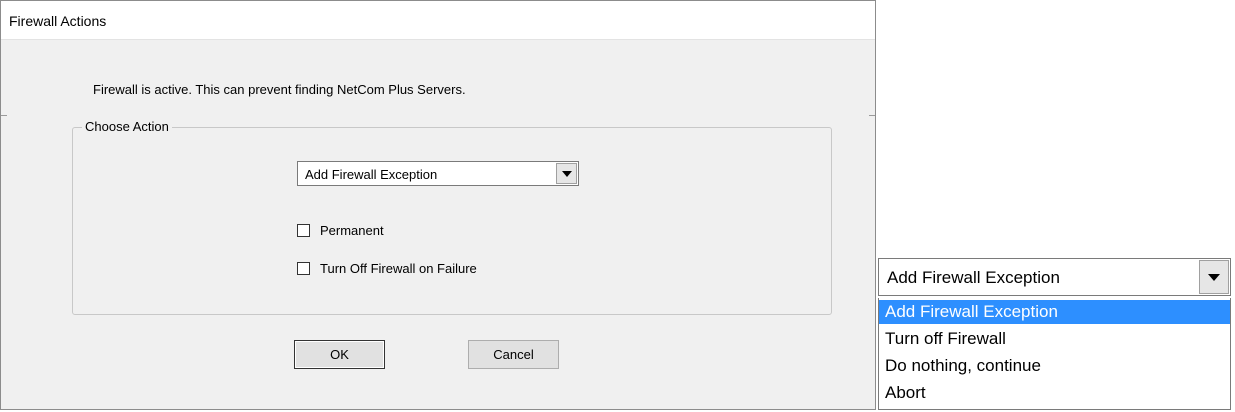  What do you see at coordinates (339, 354) in the screenshot?
I see `ok-button: OK` at bounding box center [339, 354].